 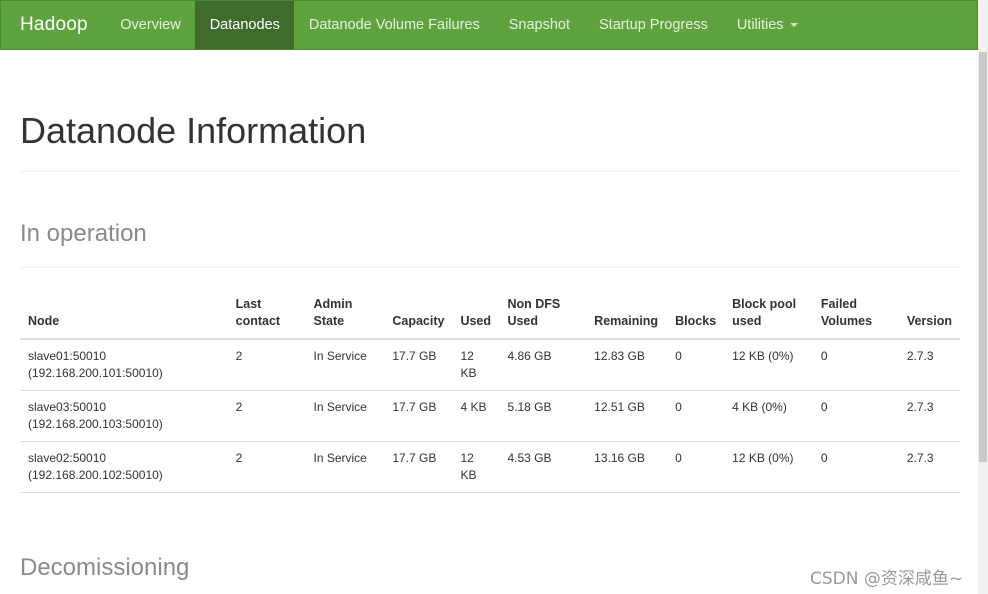 What do you see at coordinates (124, 364) in the screenshot?
I see `cell-node: slave01:50010 (192.168.200.101:50010)` at bounding box center [124, 364].